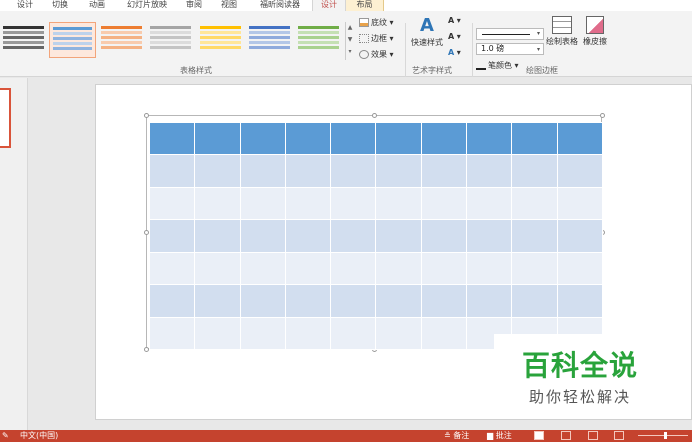 Image resolution: width=692 pixels, height=442 pixels. Describe the element at coordinates (454, 20) in the screenshot. I see `text-fill-button: A ▾` at that location.